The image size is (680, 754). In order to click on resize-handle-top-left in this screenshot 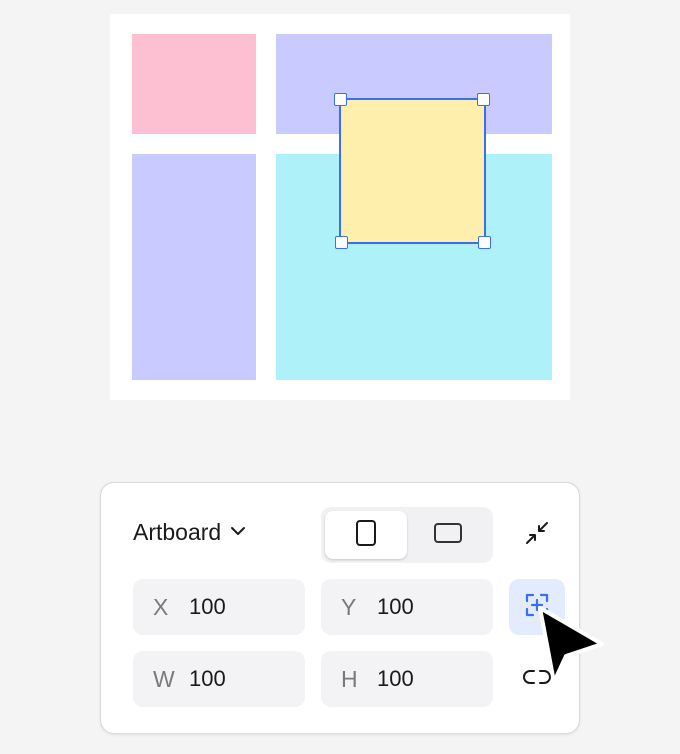, I will do `click(340, 99)`.